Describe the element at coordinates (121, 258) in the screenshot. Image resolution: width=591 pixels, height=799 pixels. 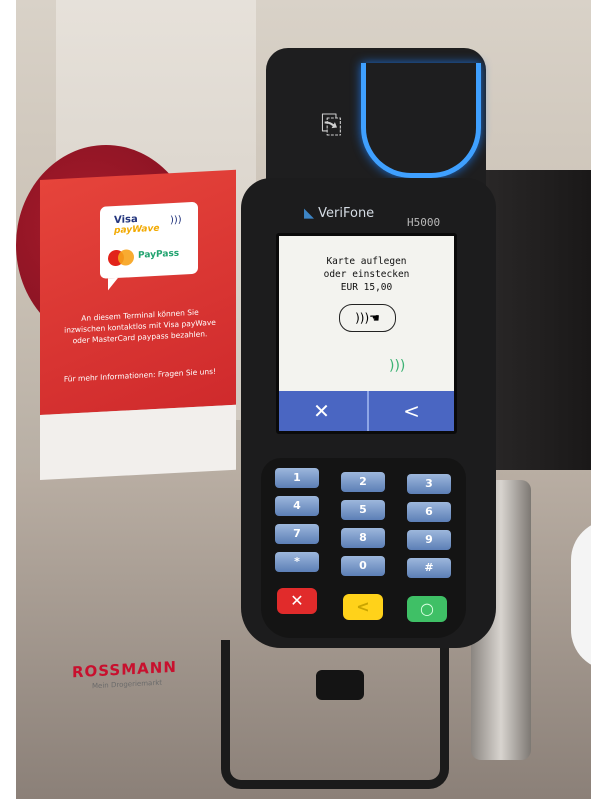
I see `mastercard-logo-icon` at that location.